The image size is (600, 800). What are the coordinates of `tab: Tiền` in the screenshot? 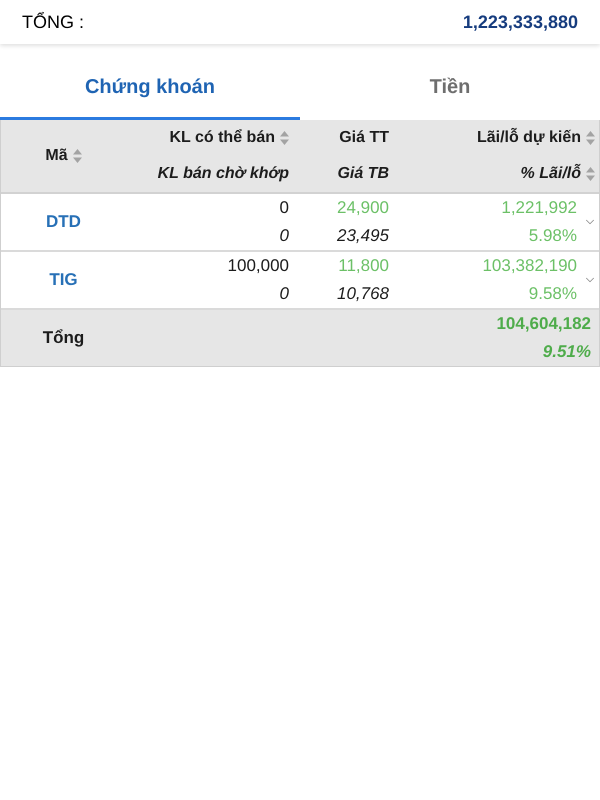 It's located at (450, 88).